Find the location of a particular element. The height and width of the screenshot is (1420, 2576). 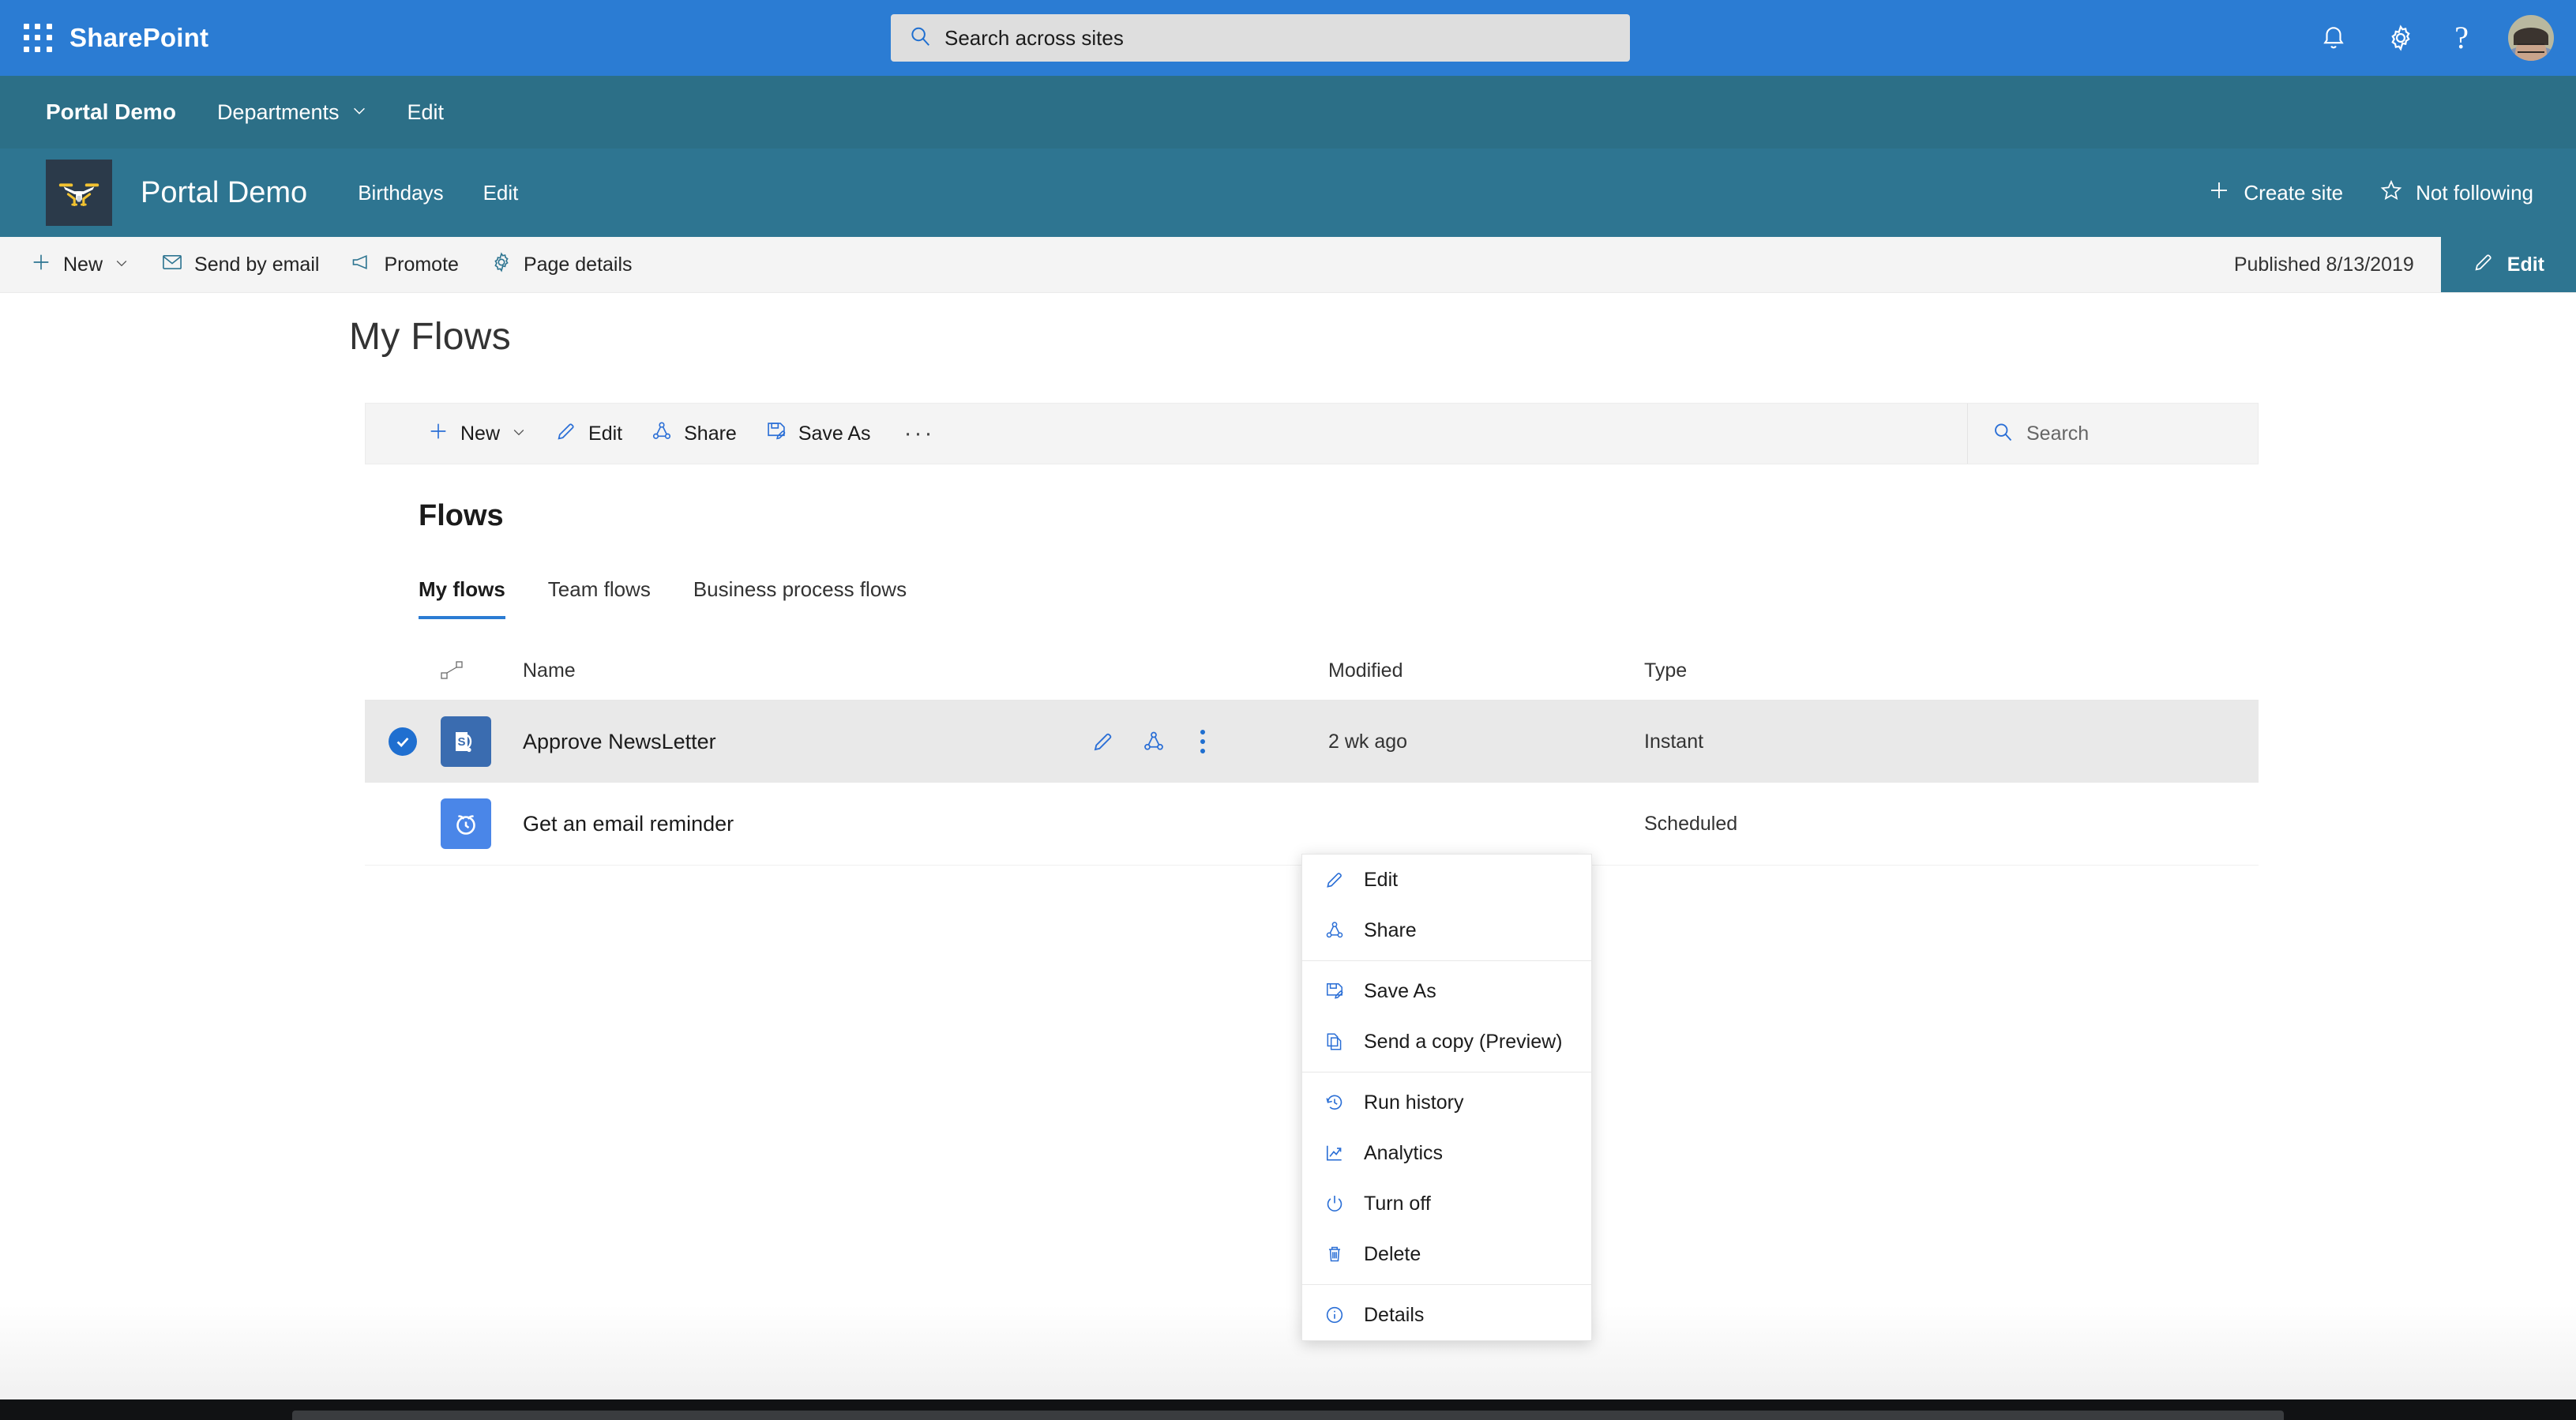

tab-my-flows: My flows is located at coordinates (462, 598).